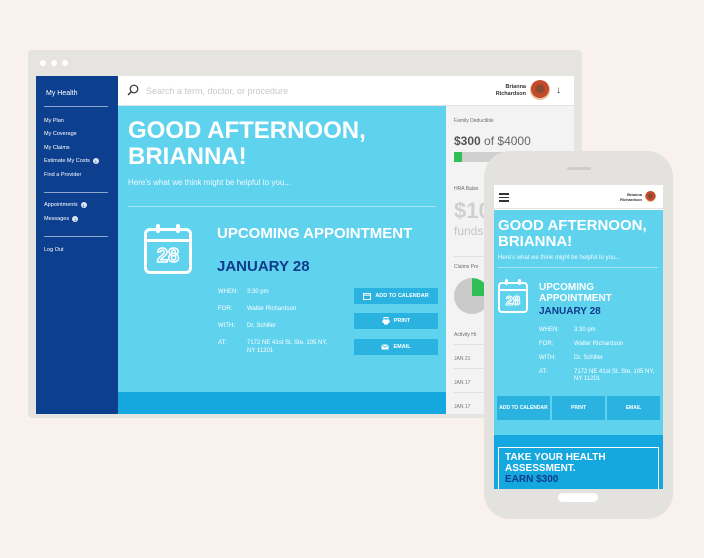 The height and width of the screenshot is (558, 704). Describe the element at coordinates (386, 321) in the screenshot. I see `printer-icon` at that location.